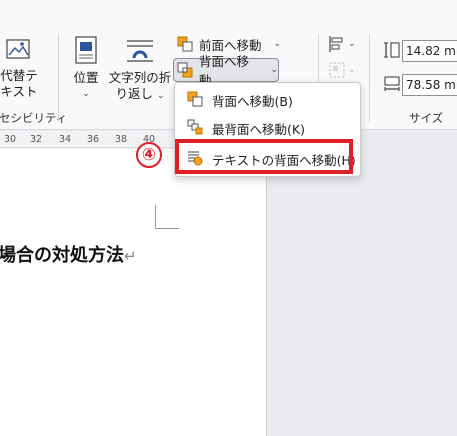 Image resolution: width=457 pixels, height=436 pixels. I want to click on alt-text-button: 代替テ キスト, so click(20, 69).